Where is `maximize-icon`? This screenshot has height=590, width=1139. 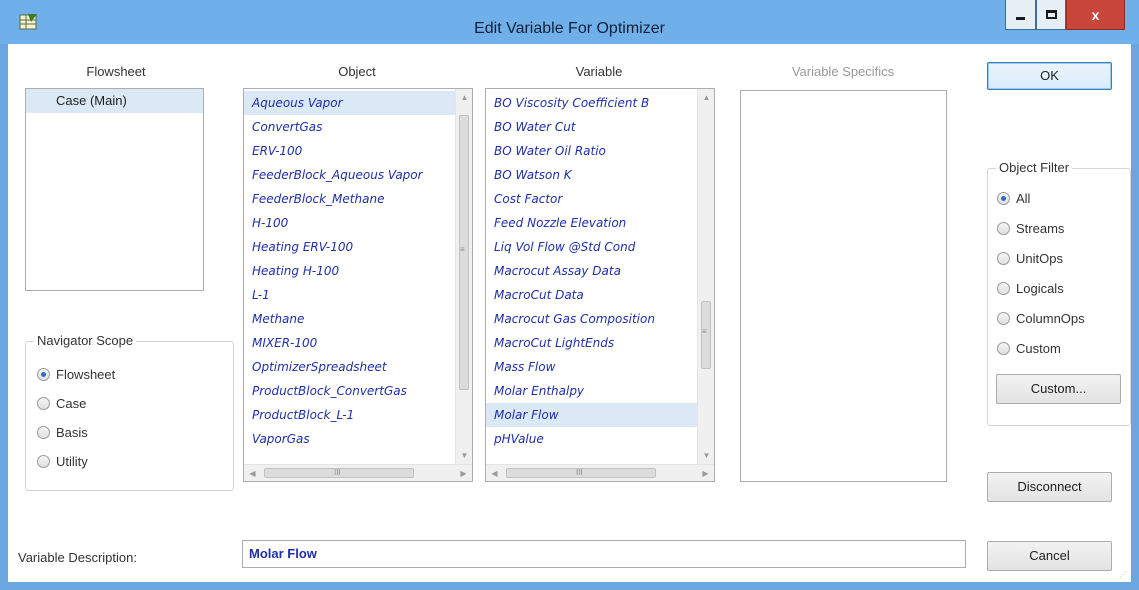
maximize-icon is located at coordinates (1051, 14).